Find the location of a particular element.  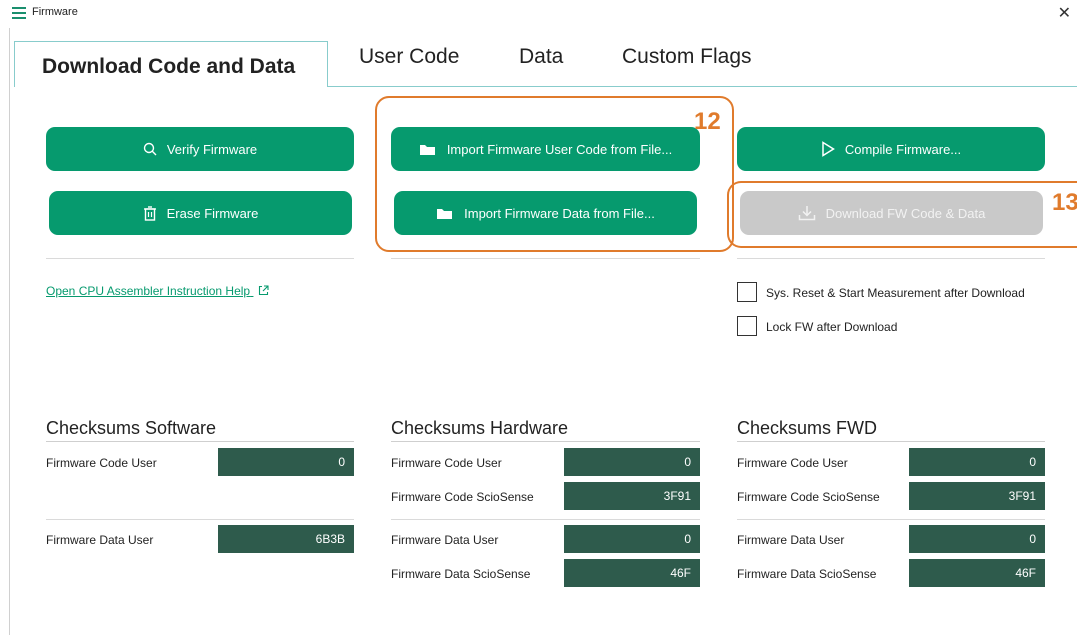

fwd-code-sciosense-label: Firmware Code ScioSense is located at coordinates (808, 497).